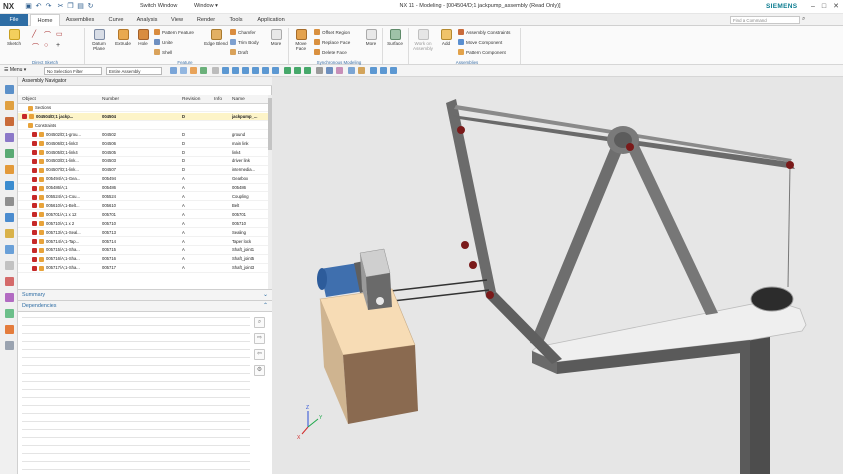  What do you see at coordinates (259, 354) in the screenshot?
I see `arrow-left-icon: ⇦` at bounding box center [259, 354].